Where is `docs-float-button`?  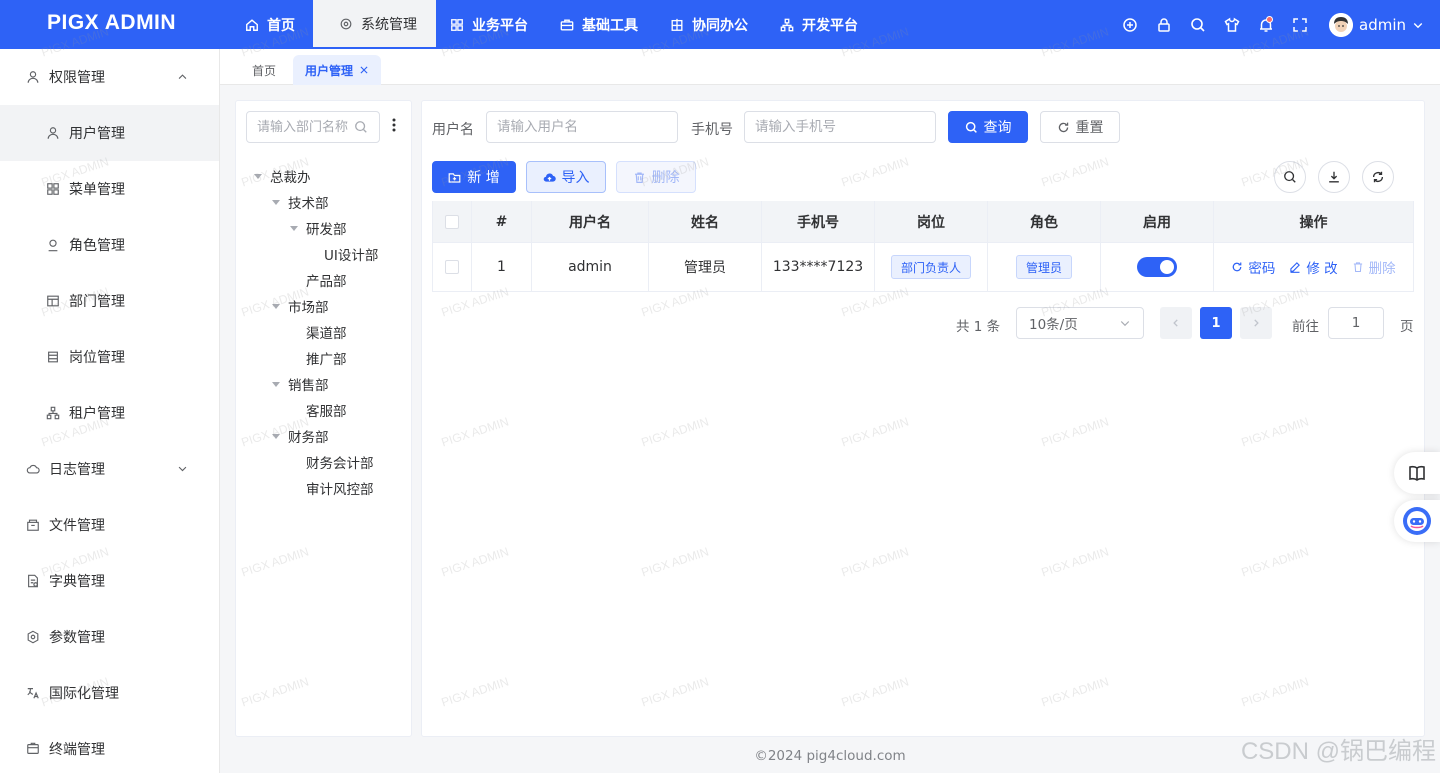
docs-float-button is located at coordinates (1417, 473).